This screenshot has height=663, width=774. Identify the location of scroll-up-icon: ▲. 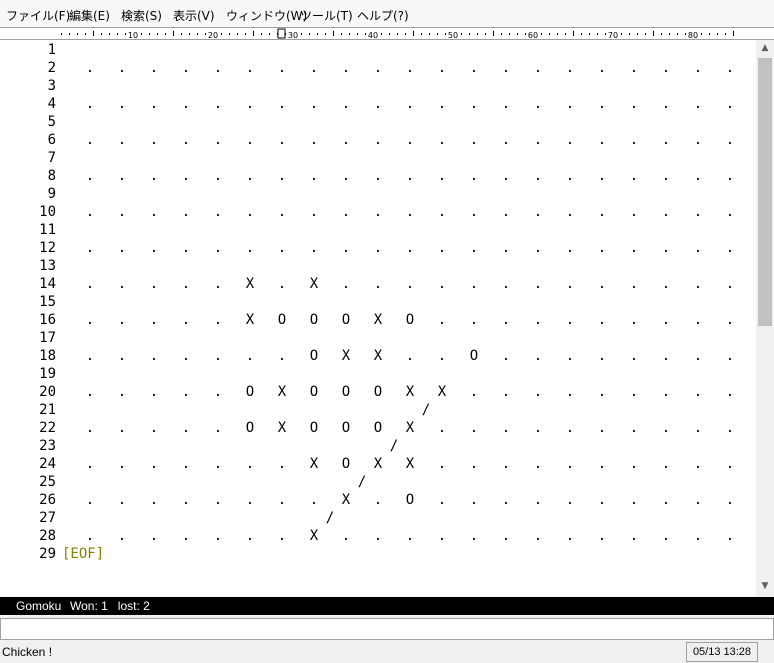
(765, 48).